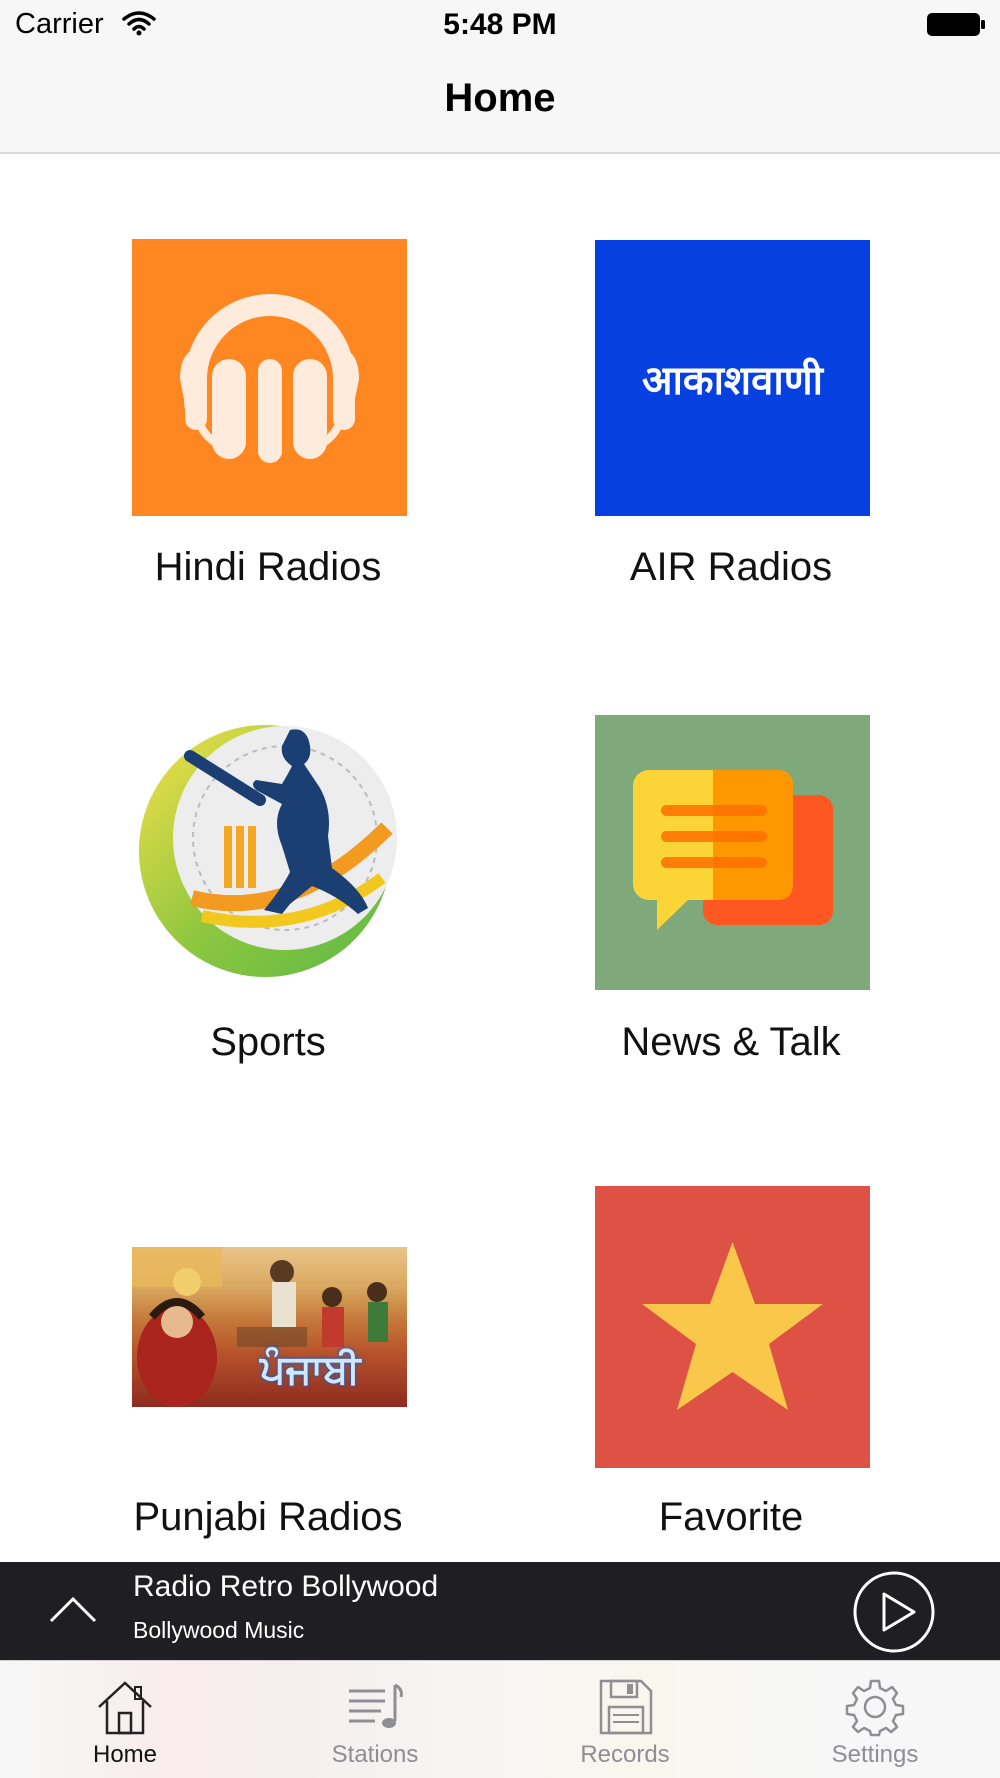 The width and height of the screenshot is (1000, 1778). I want to click on tab-stations: Stations, so click(375, 1719).